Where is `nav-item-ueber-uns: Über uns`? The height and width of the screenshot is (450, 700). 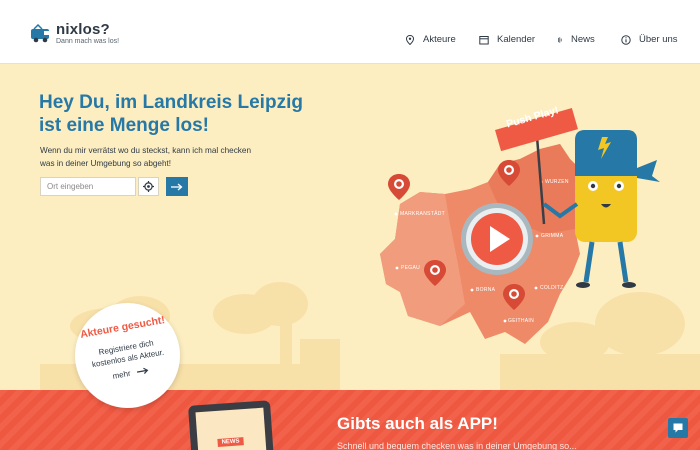 nav-item-ueber-uns: Über uns is located at coordinates (649, 39).